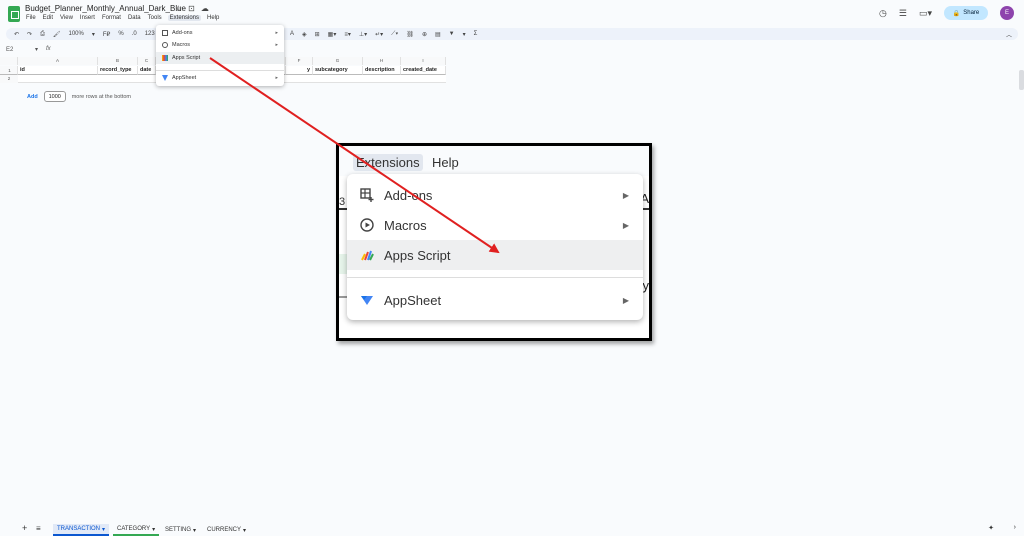  I want to click on zoom-item-add-ons: Add-ons ▶, so click(495, 195).